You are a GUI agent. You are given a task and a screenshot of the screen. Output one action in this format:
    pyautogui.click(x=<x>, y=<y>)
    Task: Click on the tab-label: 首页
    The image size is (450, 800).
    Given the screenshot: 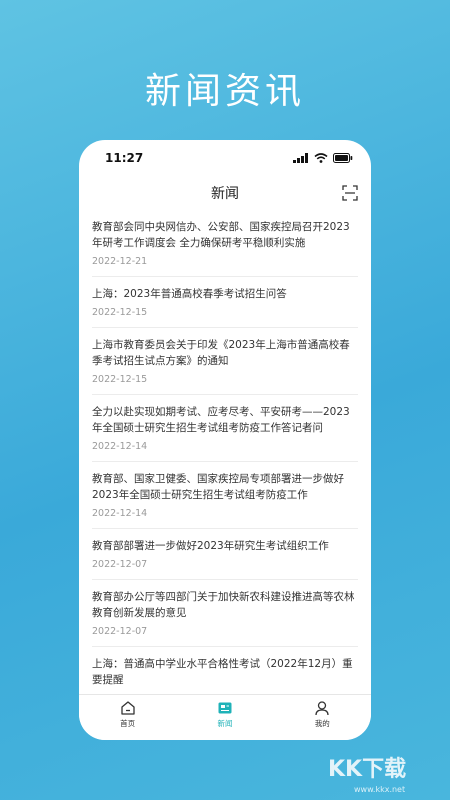 What is the action you would take?
    pyautogui.click(x=128, y=723)
    